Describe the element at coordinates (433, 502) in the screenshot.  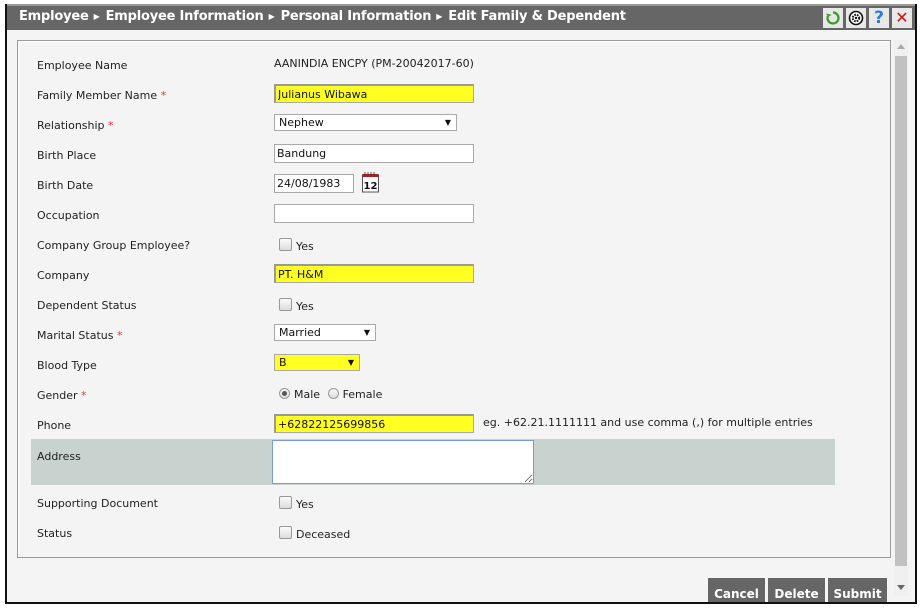
I see `row-supporting-document: Supporting Document Yes` at that location.